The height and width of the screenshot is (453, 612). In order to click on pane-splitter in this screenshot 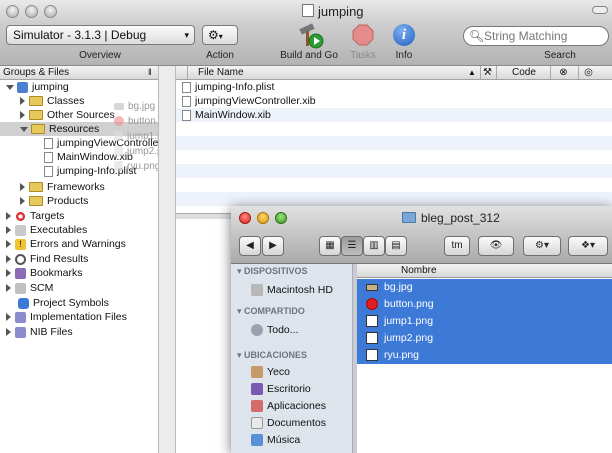, I will do `click(167, 259)`.